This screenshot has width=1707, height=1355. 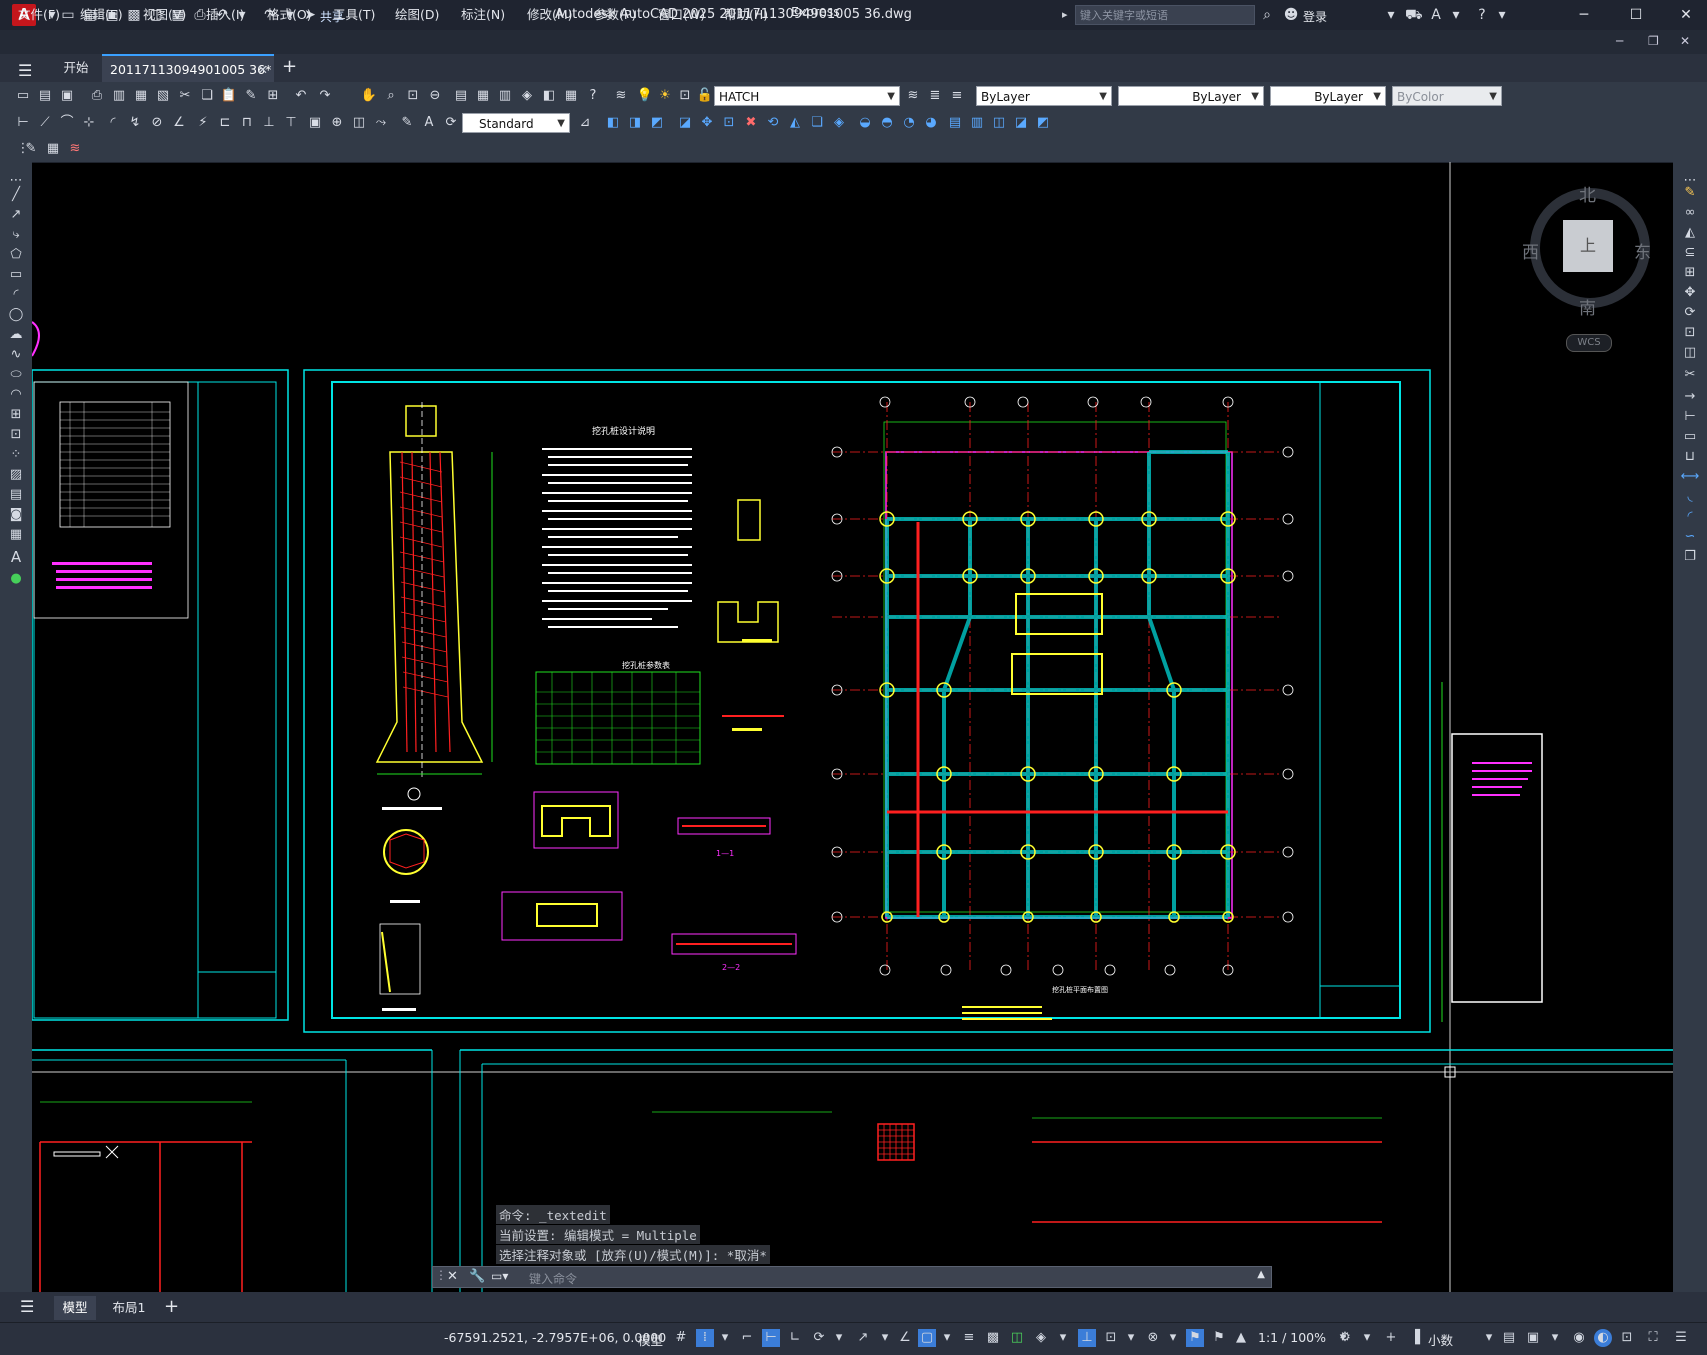 What do you see at coordinates (549, 96) in the screenshot?
I see `markup-icon: ◧` at bounding box center [549, 96].